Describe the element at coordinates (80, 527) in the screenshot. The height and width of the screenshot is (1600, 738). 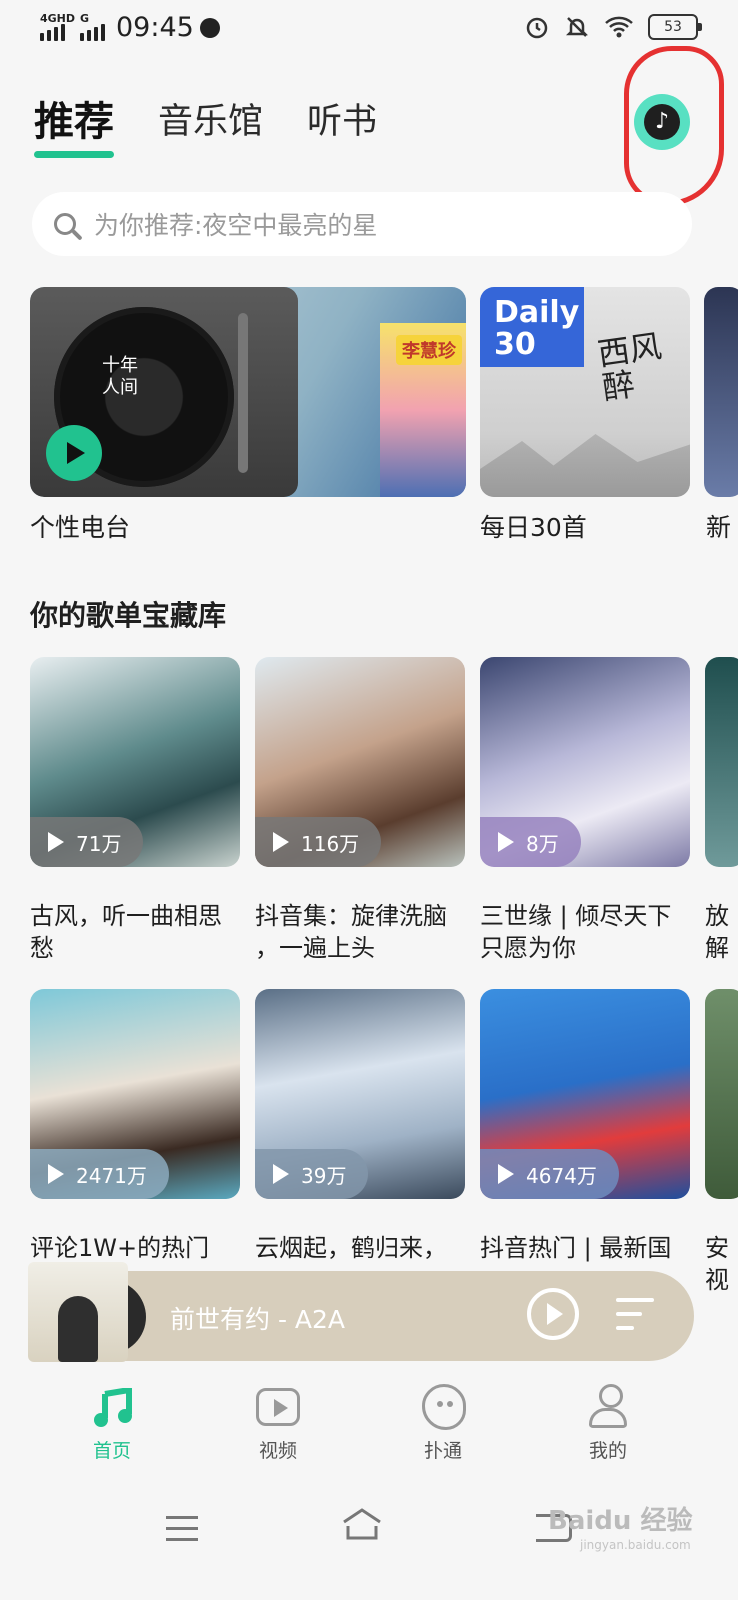
I see `personal-radio-label: 个性电台` at that location.